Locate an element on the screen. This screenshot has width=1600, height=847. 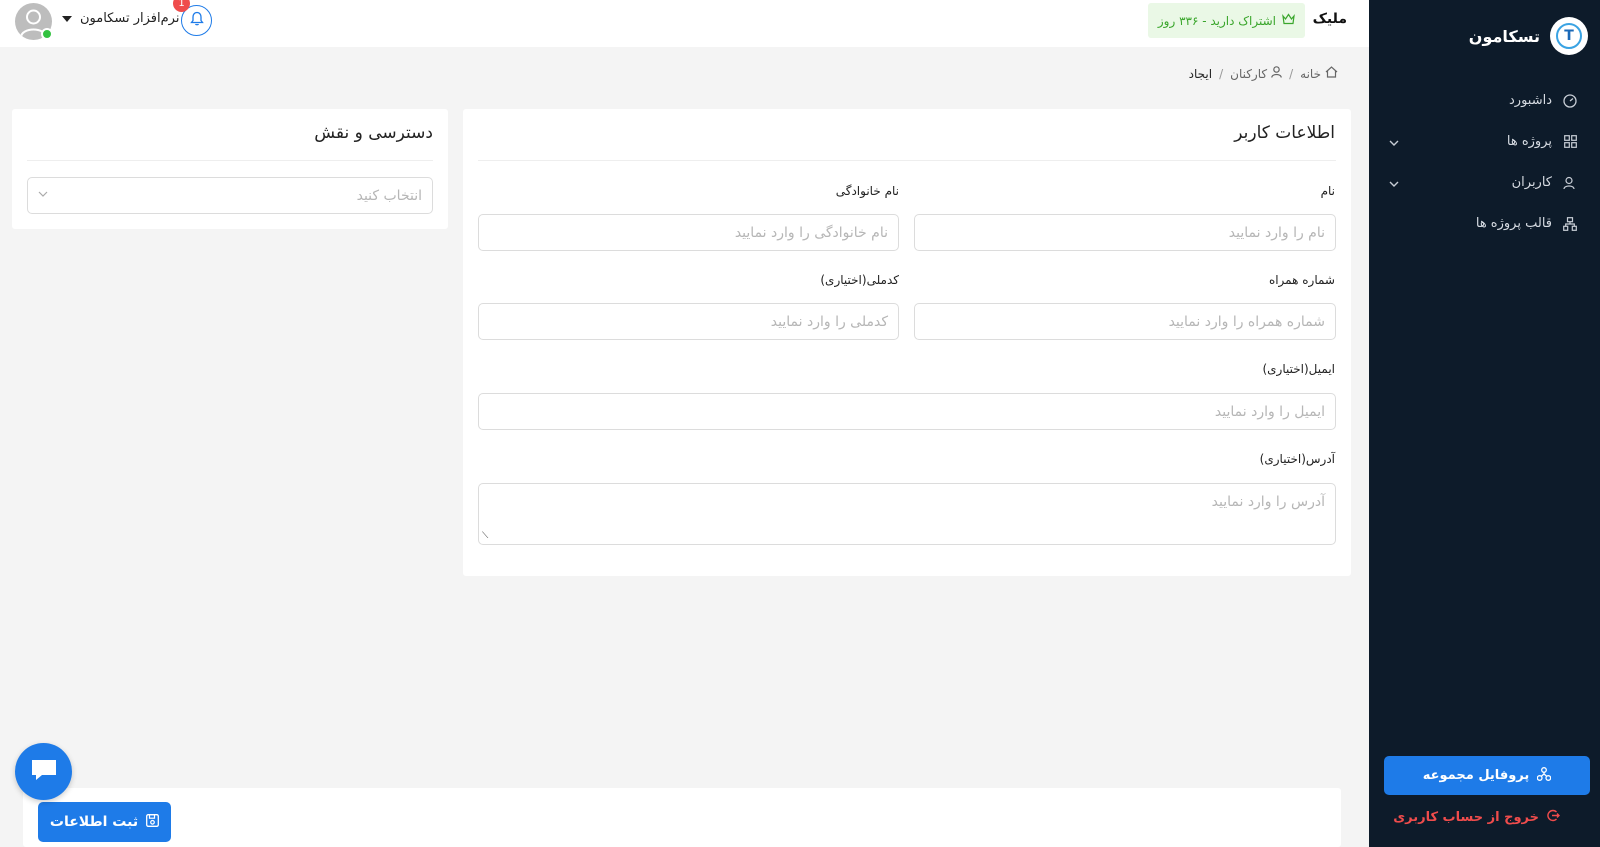
grid-icon is located at coordinates (1570, 142).